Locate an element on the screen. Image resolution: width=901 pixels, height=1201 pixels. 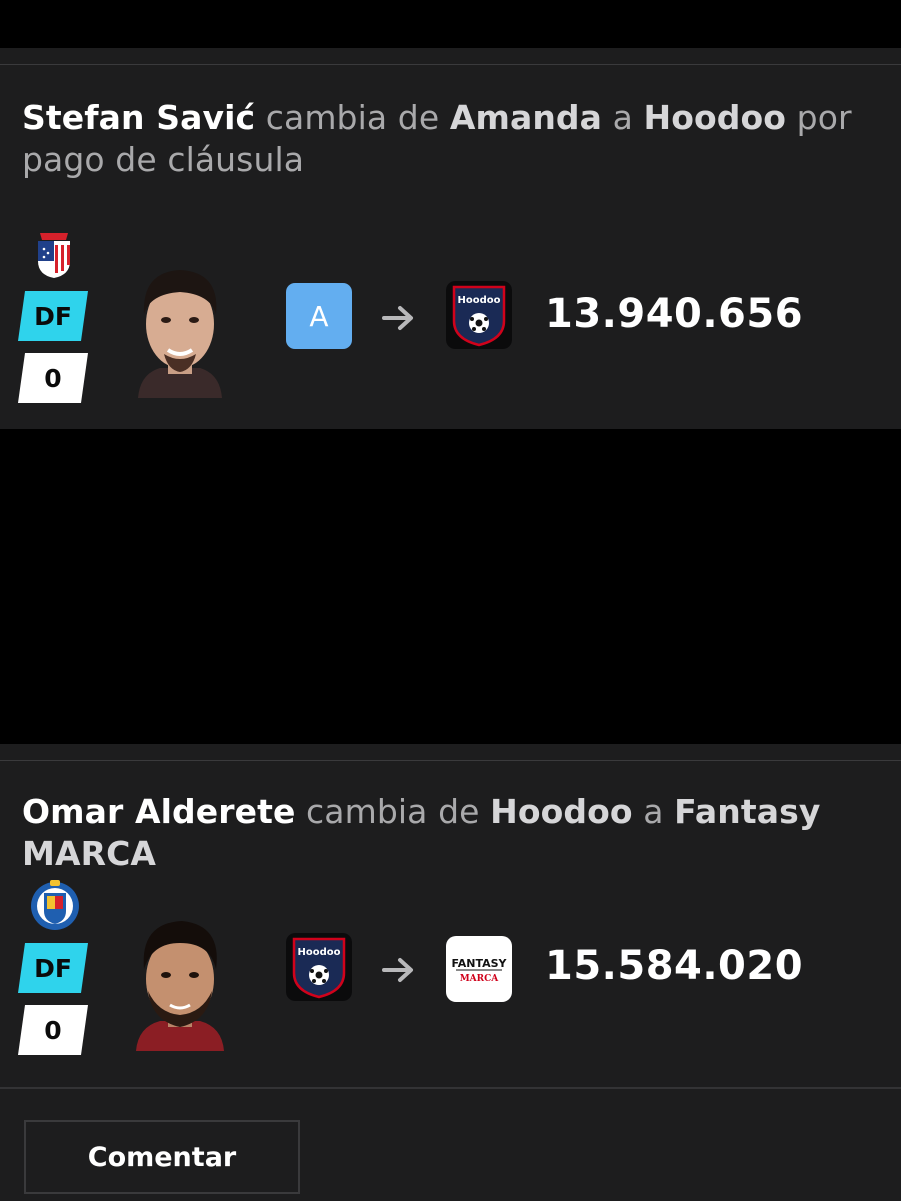
from-team-avatar: A is located at coordinates (319, 316).